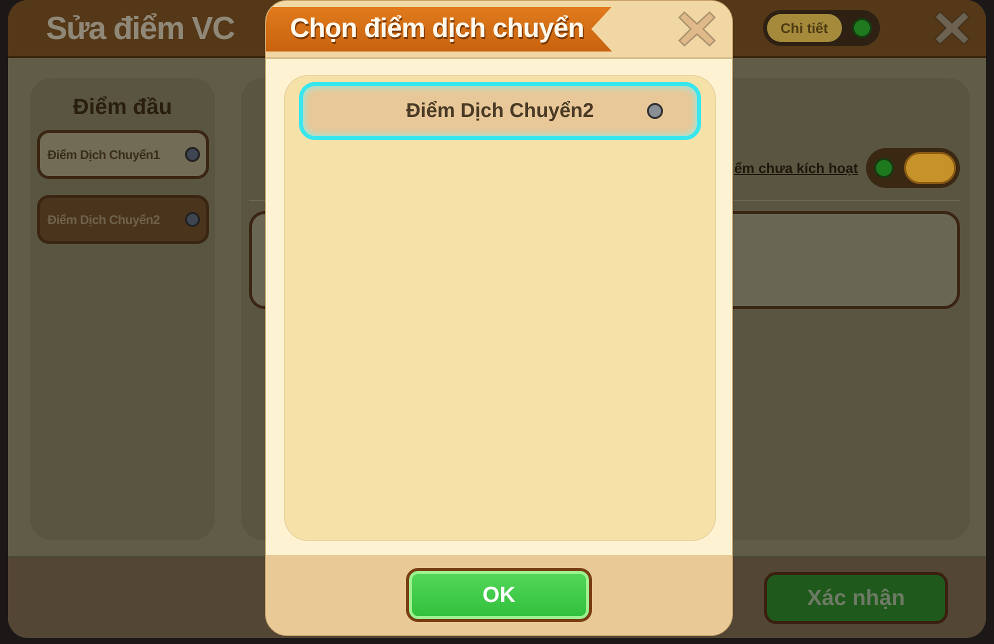 The width and height of the screenshot is (994, 644). Describe the element at coordinates (796, 168) in the screenshot. I see `filter-link: ểm chưa kích hoạt` at that location.